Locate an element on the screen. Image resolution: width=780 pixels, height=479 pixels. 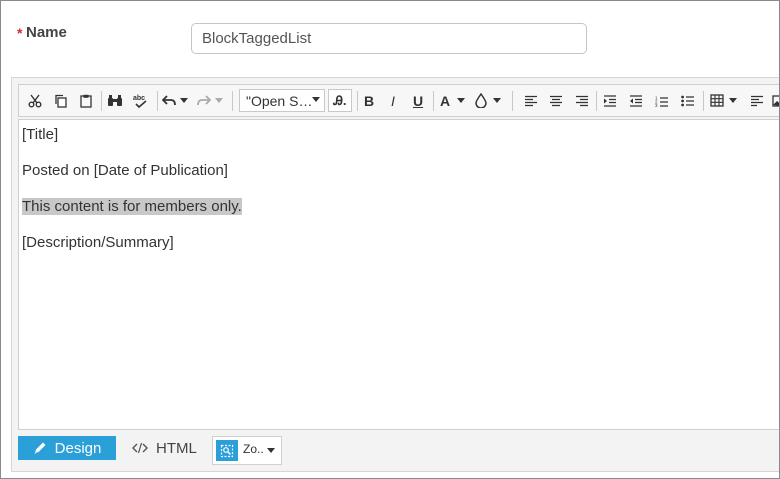
paste-icon is located at coordinates (86, 100).